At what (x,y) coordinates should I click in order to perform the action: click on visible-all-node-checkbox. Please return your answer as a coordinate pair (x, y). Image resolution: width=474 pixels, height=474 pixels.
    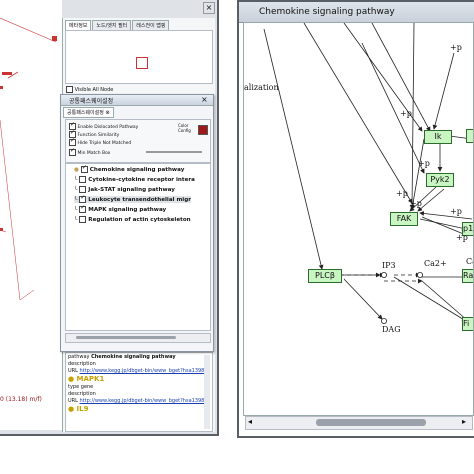
    Looking at the image, I should click on (69, 89).